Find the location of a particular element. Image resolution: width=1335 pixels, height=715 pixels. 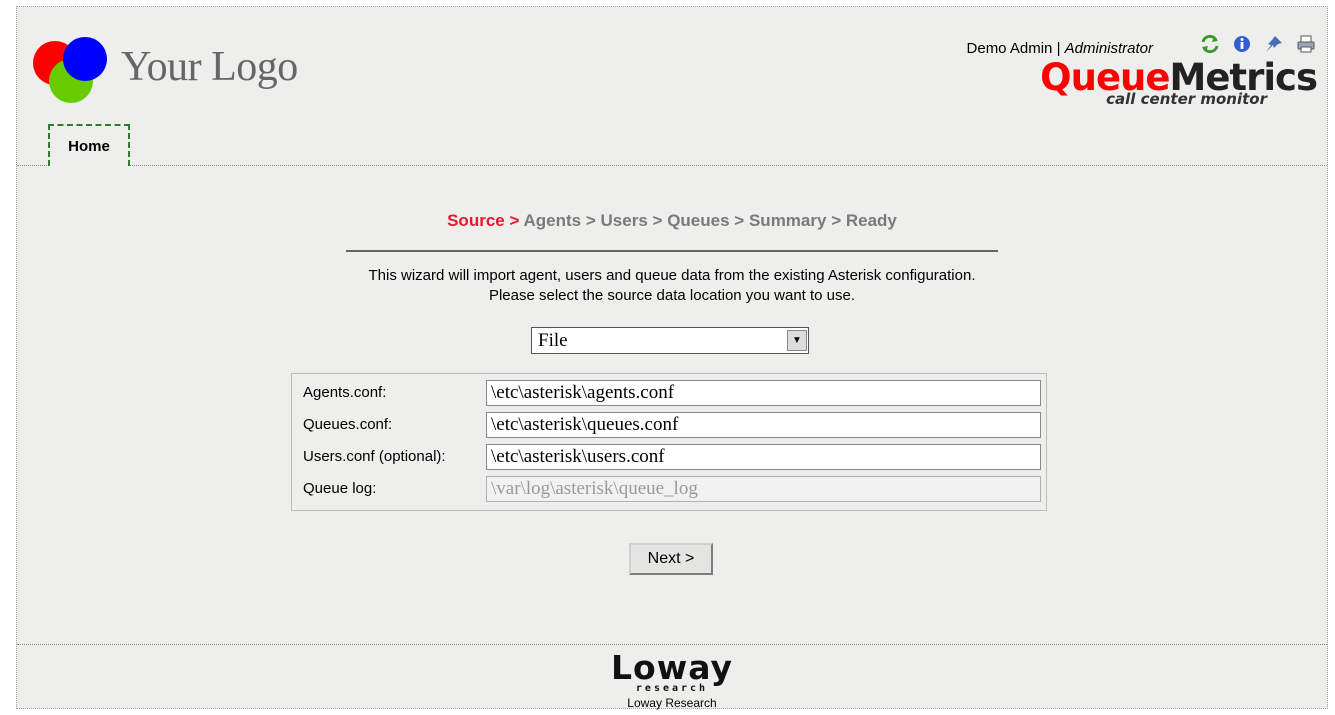

source-select: File ▼ is located at coordinates (670, 340).